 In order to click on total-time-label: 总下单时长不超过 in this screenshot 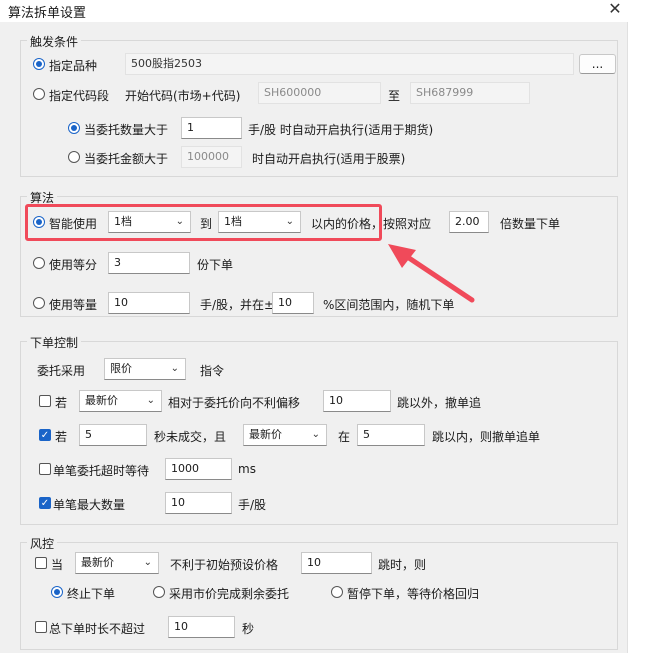, I will do `click(97, 628)`.